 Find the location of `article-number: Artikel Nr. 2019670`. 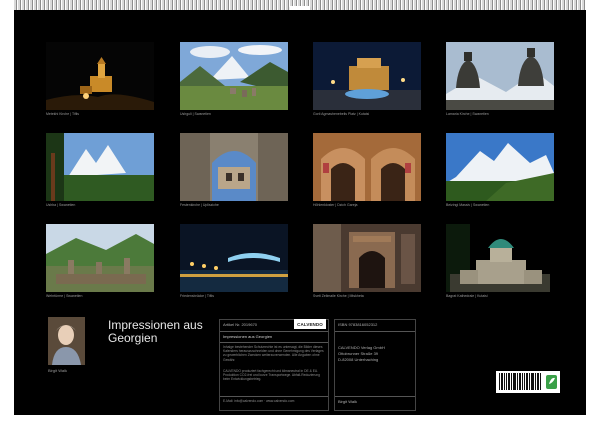

article-number: Artikel Nr. 2019670 is located at coordinates (240, 324).